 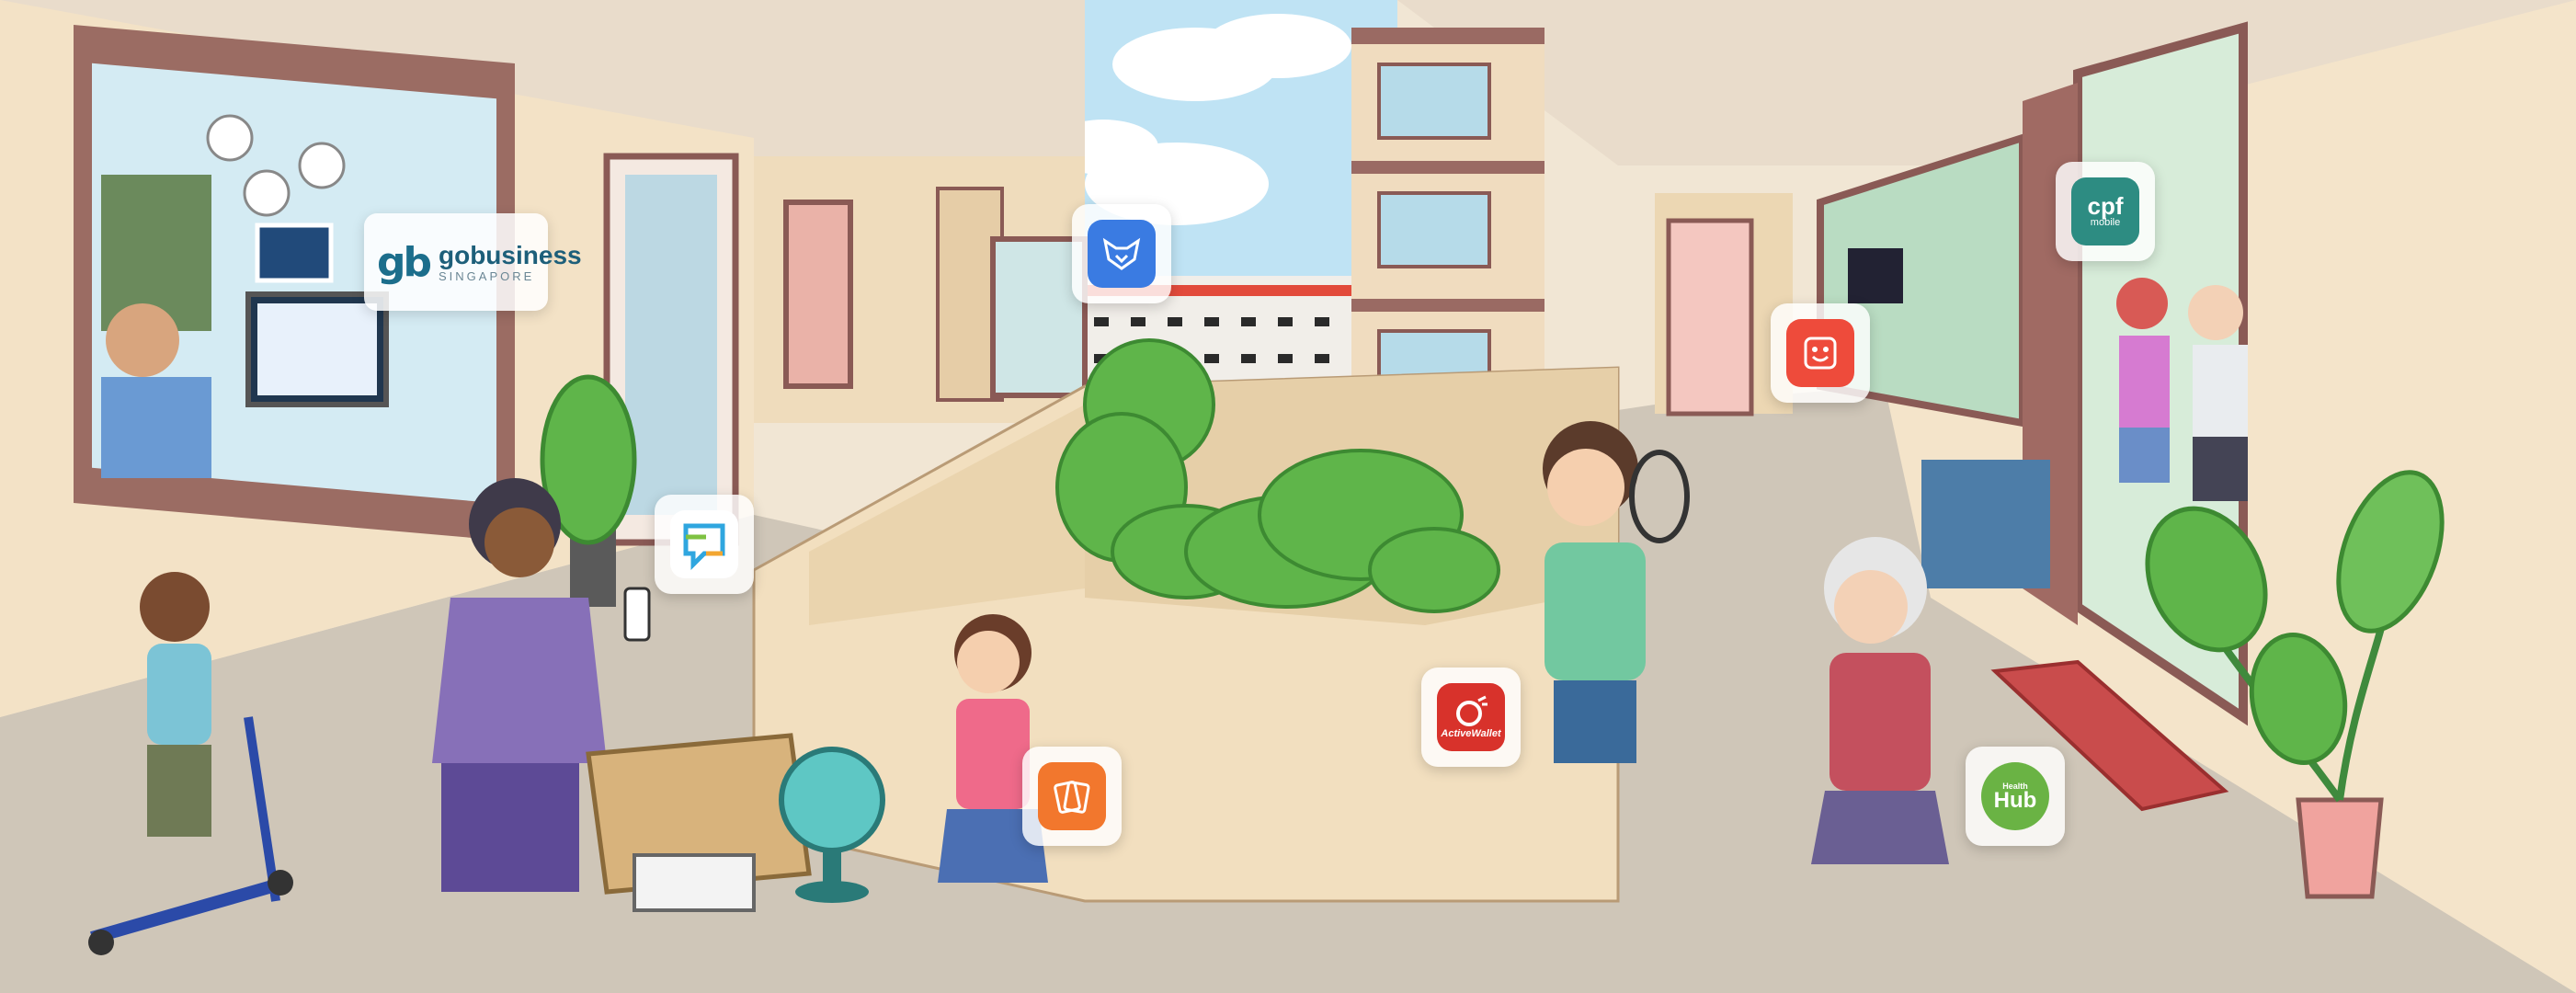 What do you see at coordinates (2218, 393) in the screenshot?
I see `person-man-doorway` at bounding box center [2218, 393].